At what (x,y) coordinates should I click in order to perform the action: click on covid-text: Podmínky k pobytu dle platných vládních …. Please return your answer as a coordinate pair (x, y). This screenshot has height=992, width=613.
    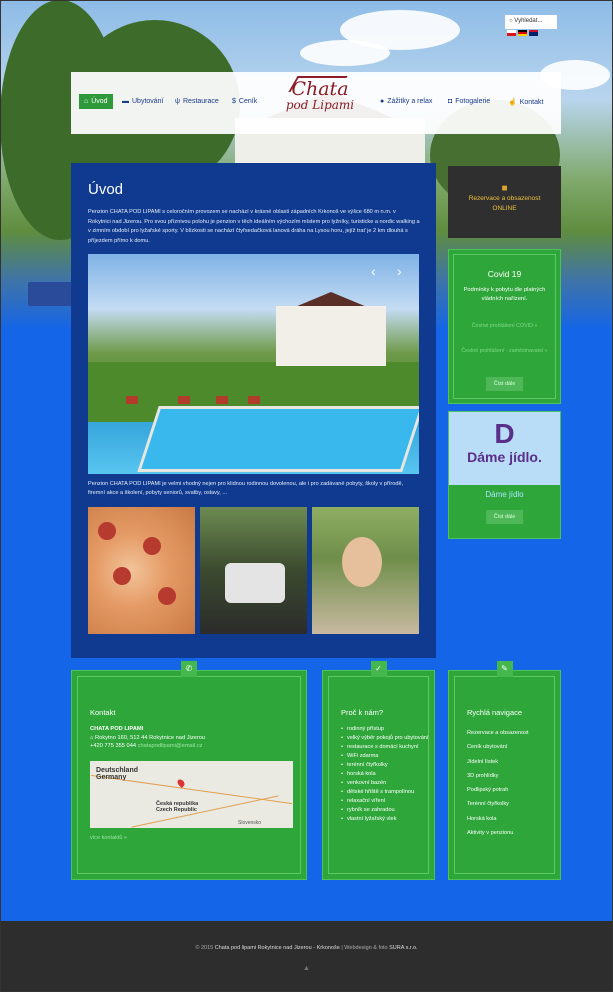
    Looking at the image, I should click on (504, 294).